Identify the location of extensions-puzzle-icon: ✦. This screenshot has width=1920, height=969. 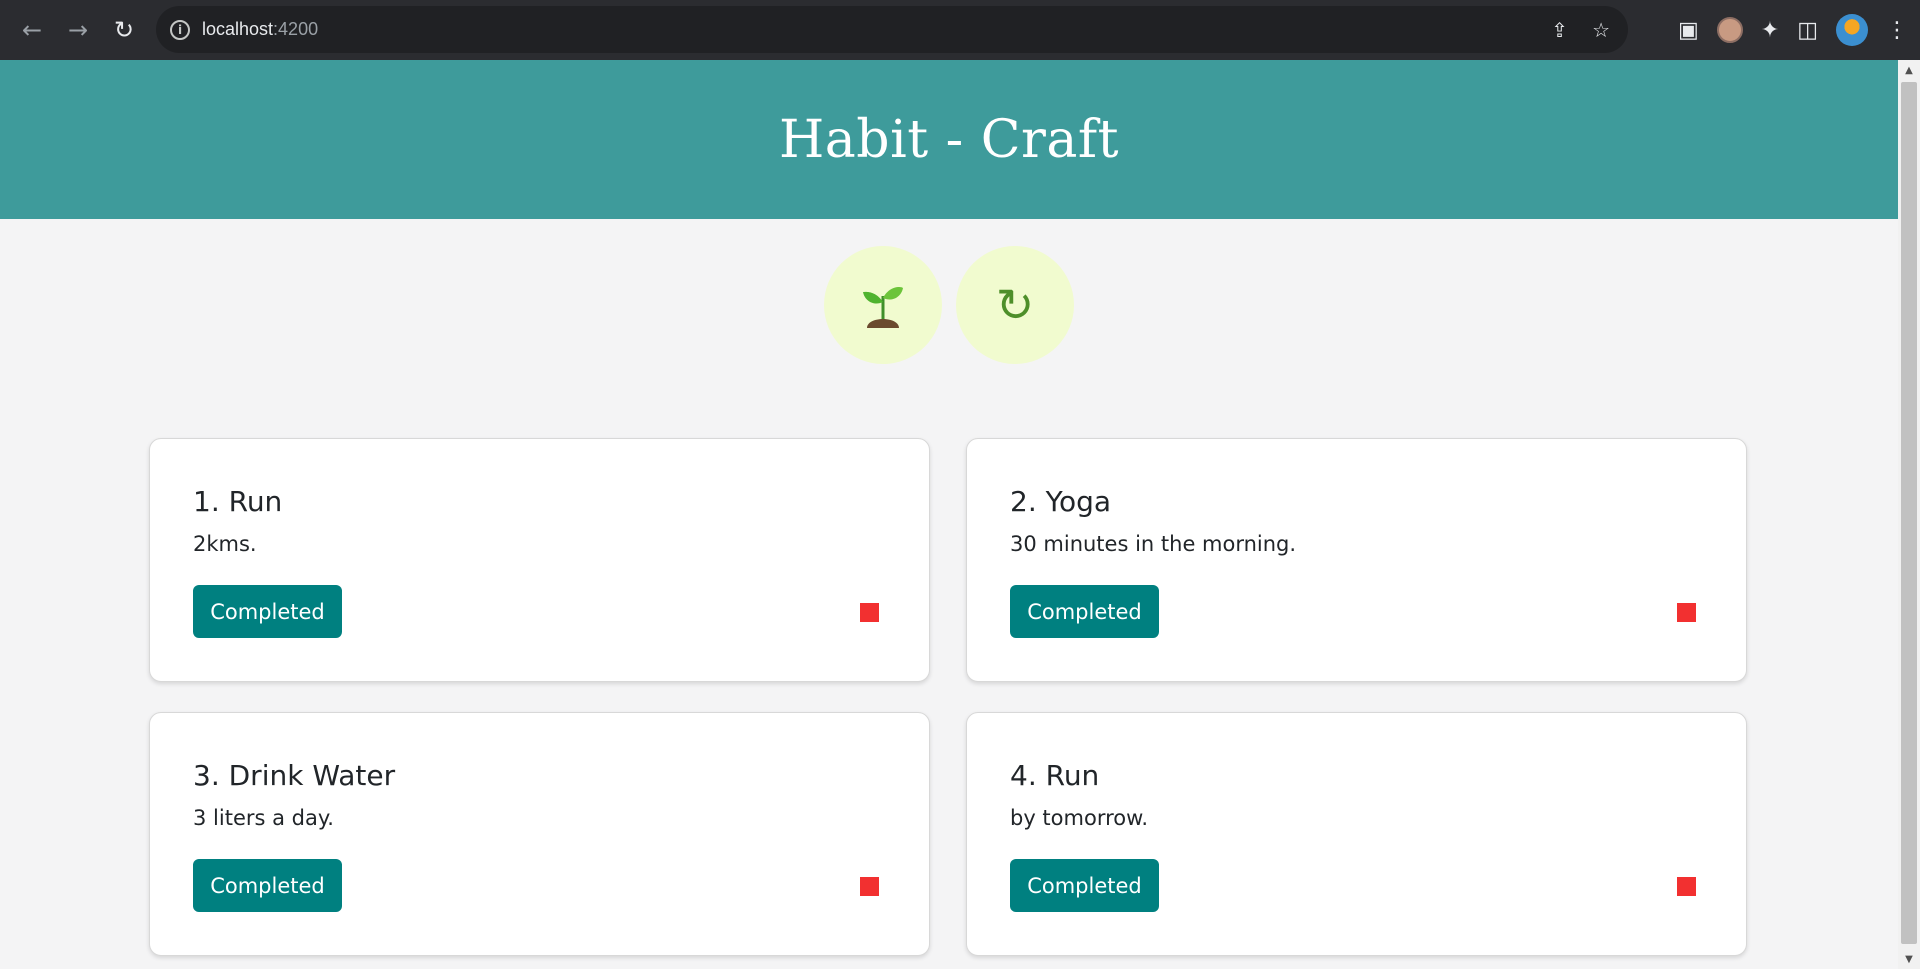
(1770, 30).